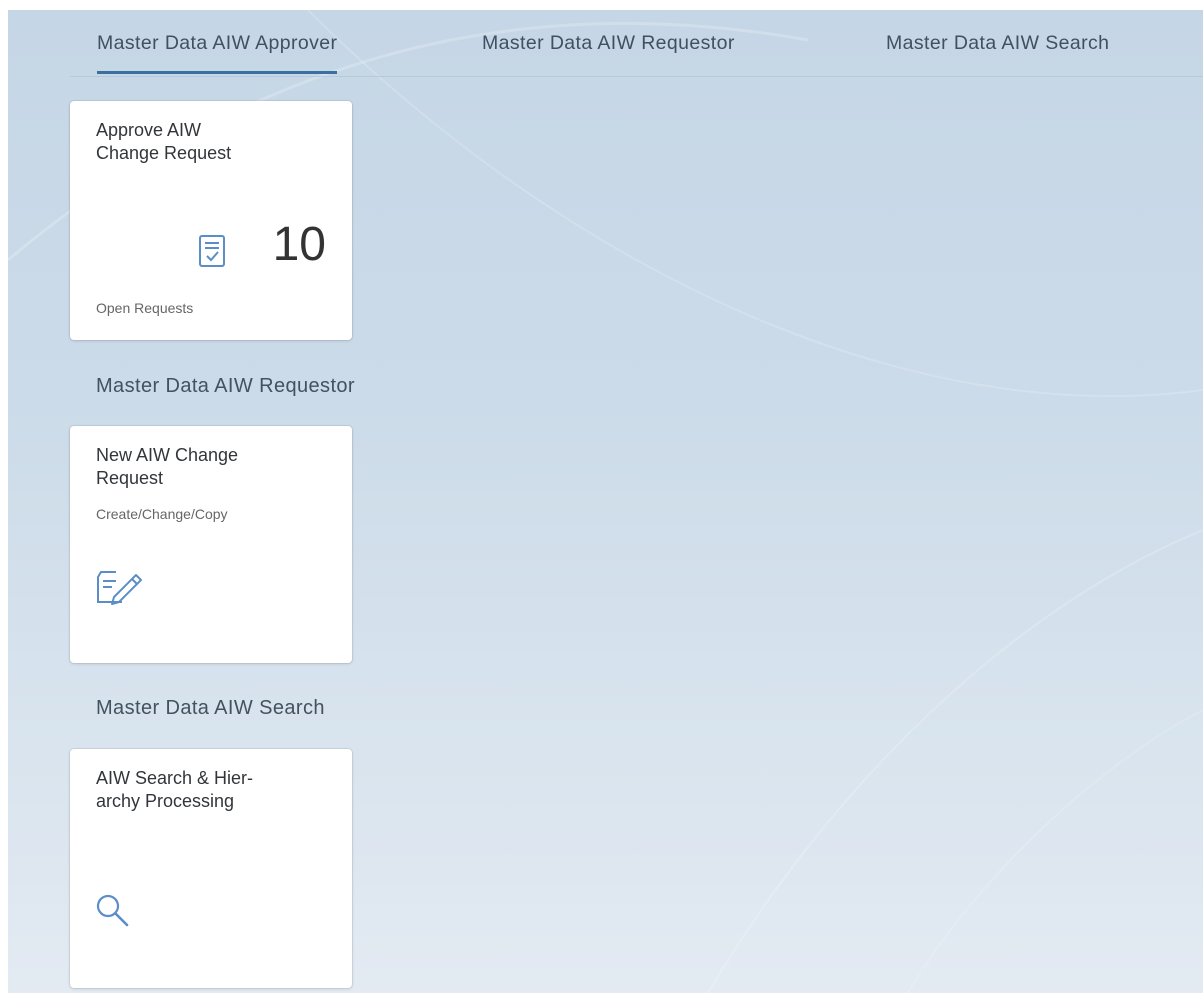 The width and height of the screenshot is (1203, 995). Describe the element at coordinates (167, 466) in the screenshot. I see `tile-title: New AIW Change Request` at that location.